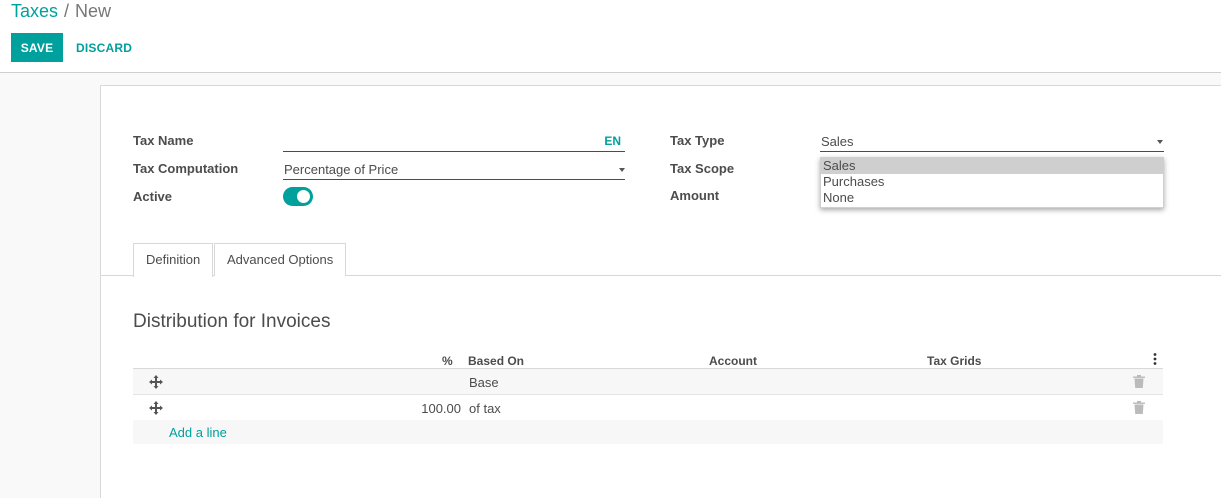  Describe the element at coordinates (837, 141) in the screenshot. I see `tax-type-value: Sales` at that location.